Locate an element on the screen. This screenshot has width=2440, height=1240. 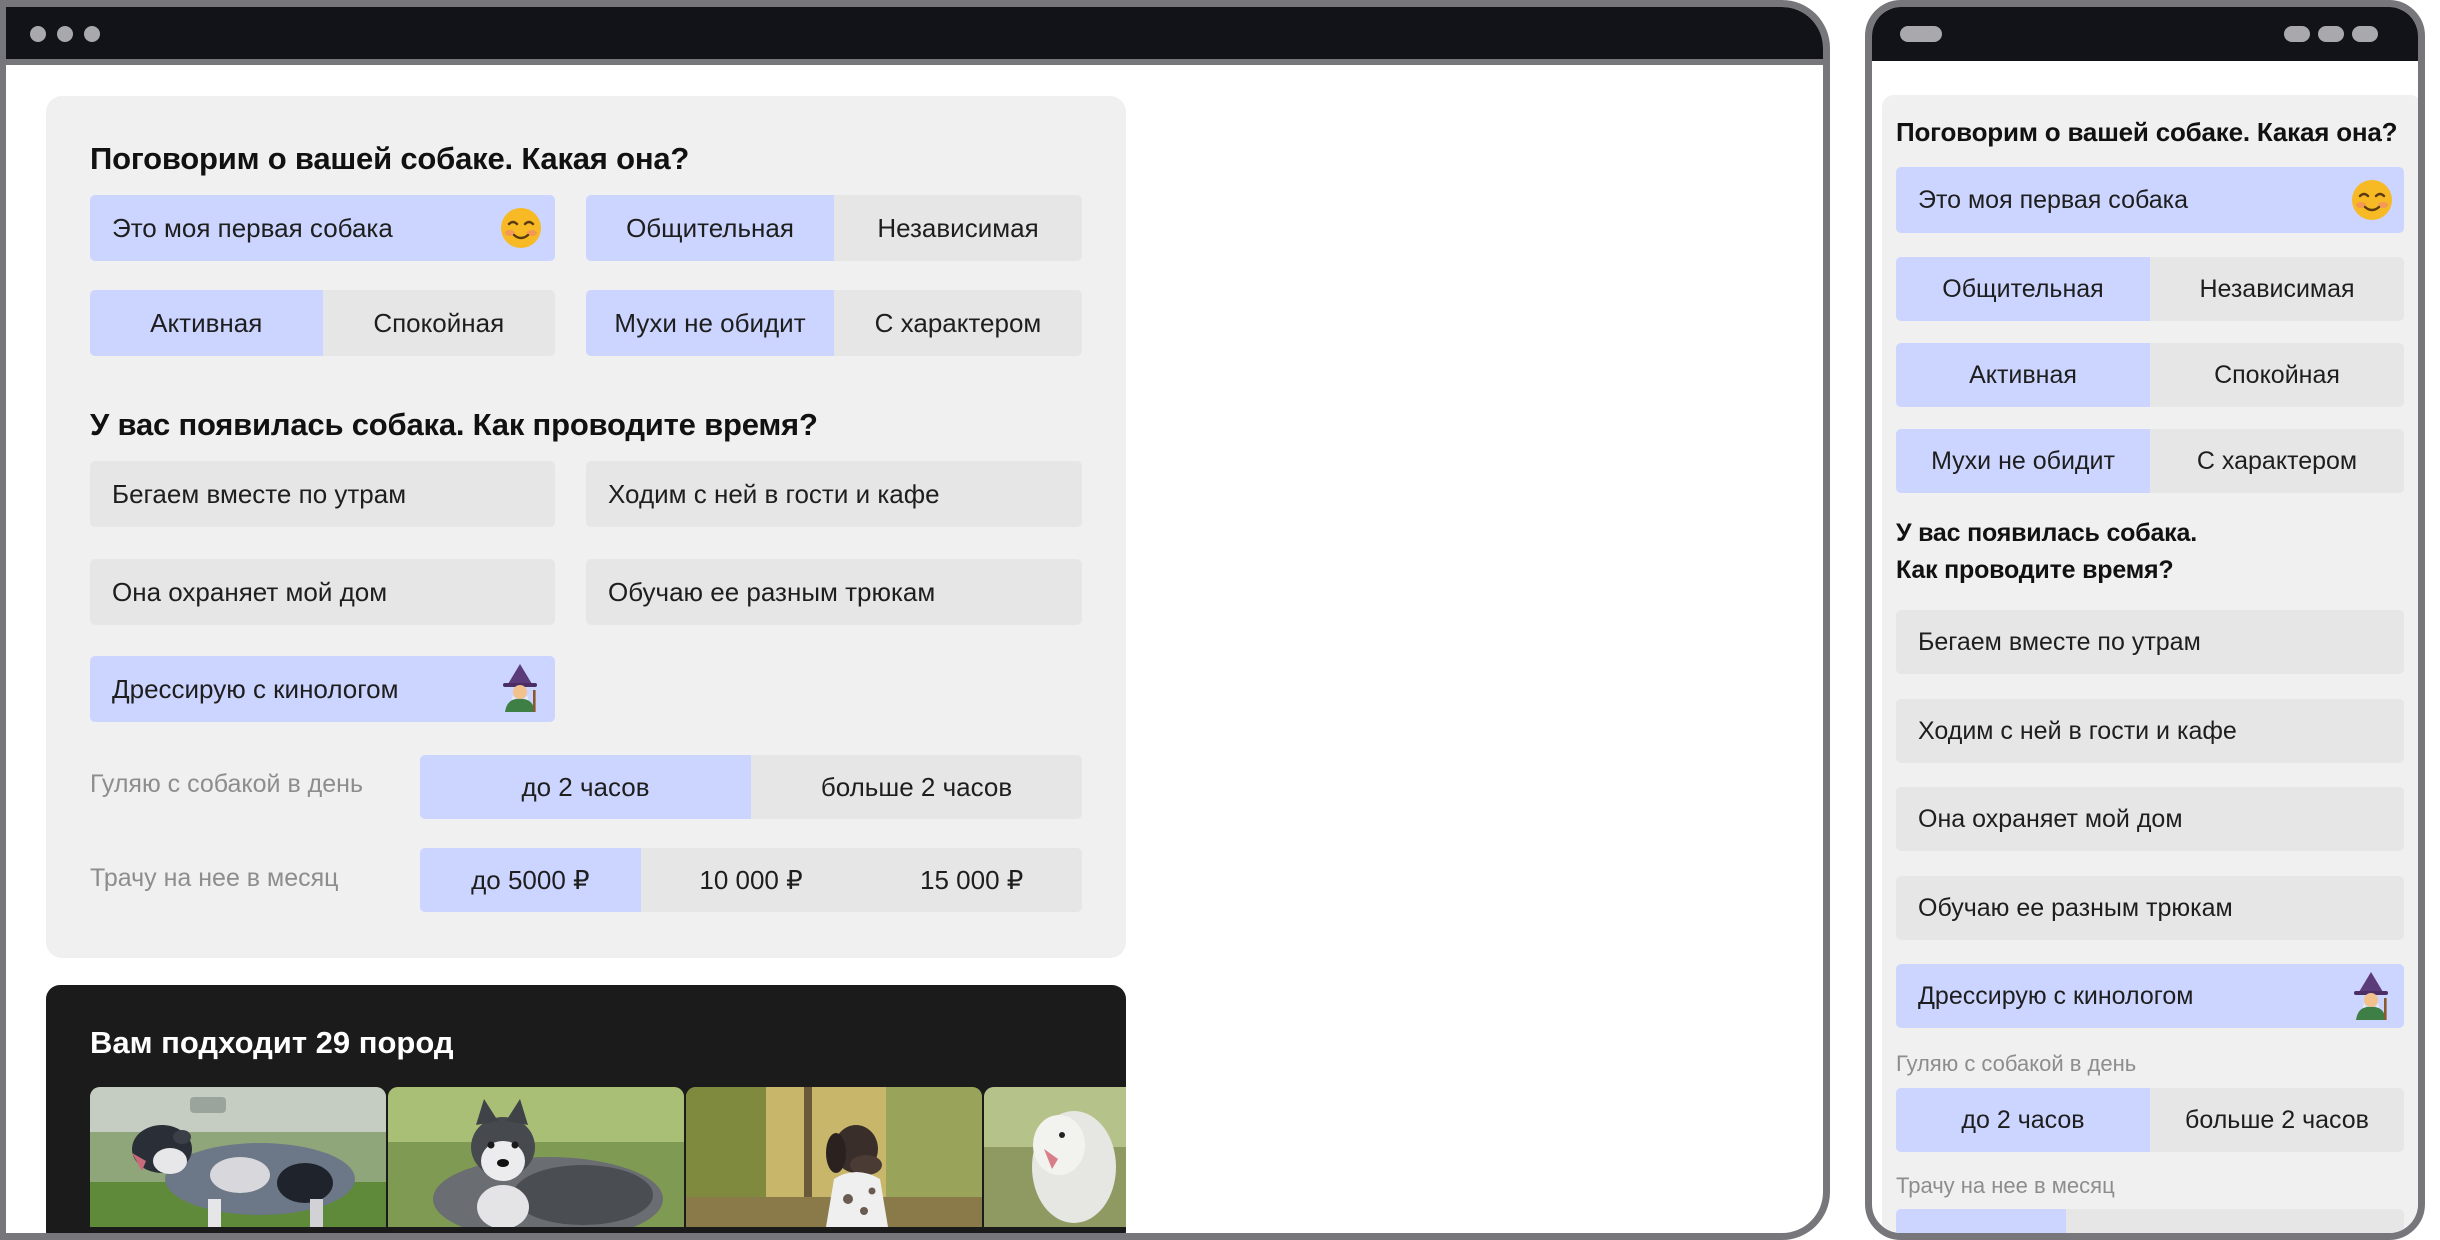
browser-topbar is located at coordinates (914, 33).